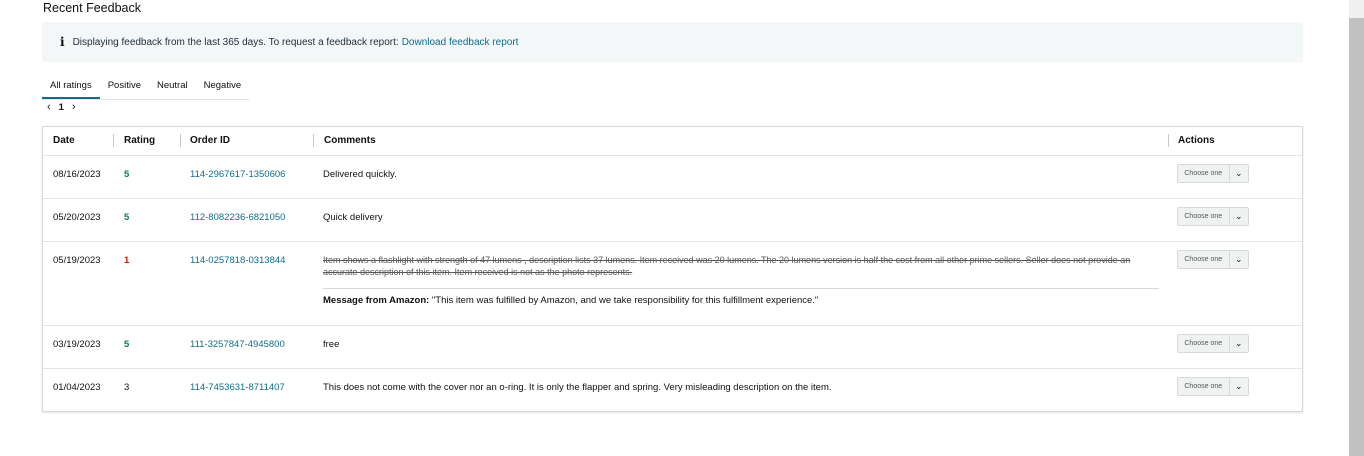 The height and width of the screenshot is (456, 1364). I want to click on row-date: 01/04/2023, so click(77, 387).